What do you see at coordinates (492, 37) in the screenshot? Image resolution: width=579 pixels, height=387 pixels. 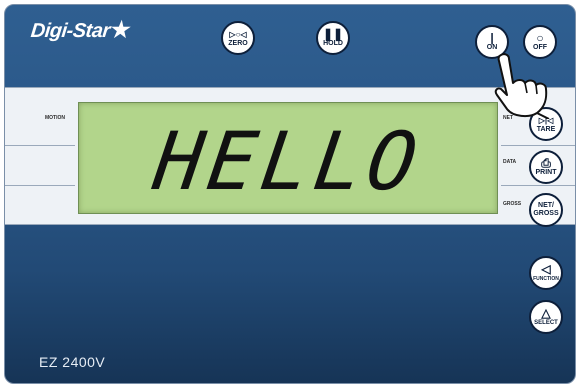 I see `power-on-icon: |` at bounding box center [492, 37].